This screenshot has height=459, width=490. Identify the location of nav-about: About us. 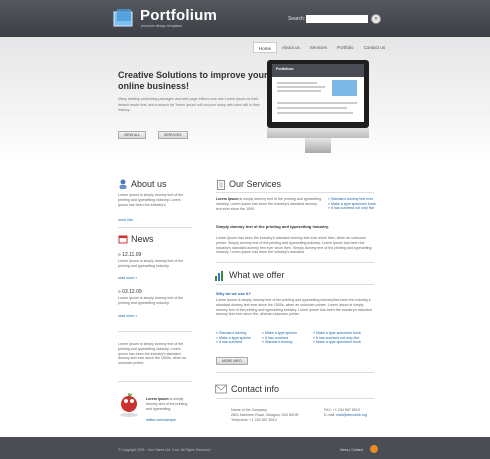
(291, 47).